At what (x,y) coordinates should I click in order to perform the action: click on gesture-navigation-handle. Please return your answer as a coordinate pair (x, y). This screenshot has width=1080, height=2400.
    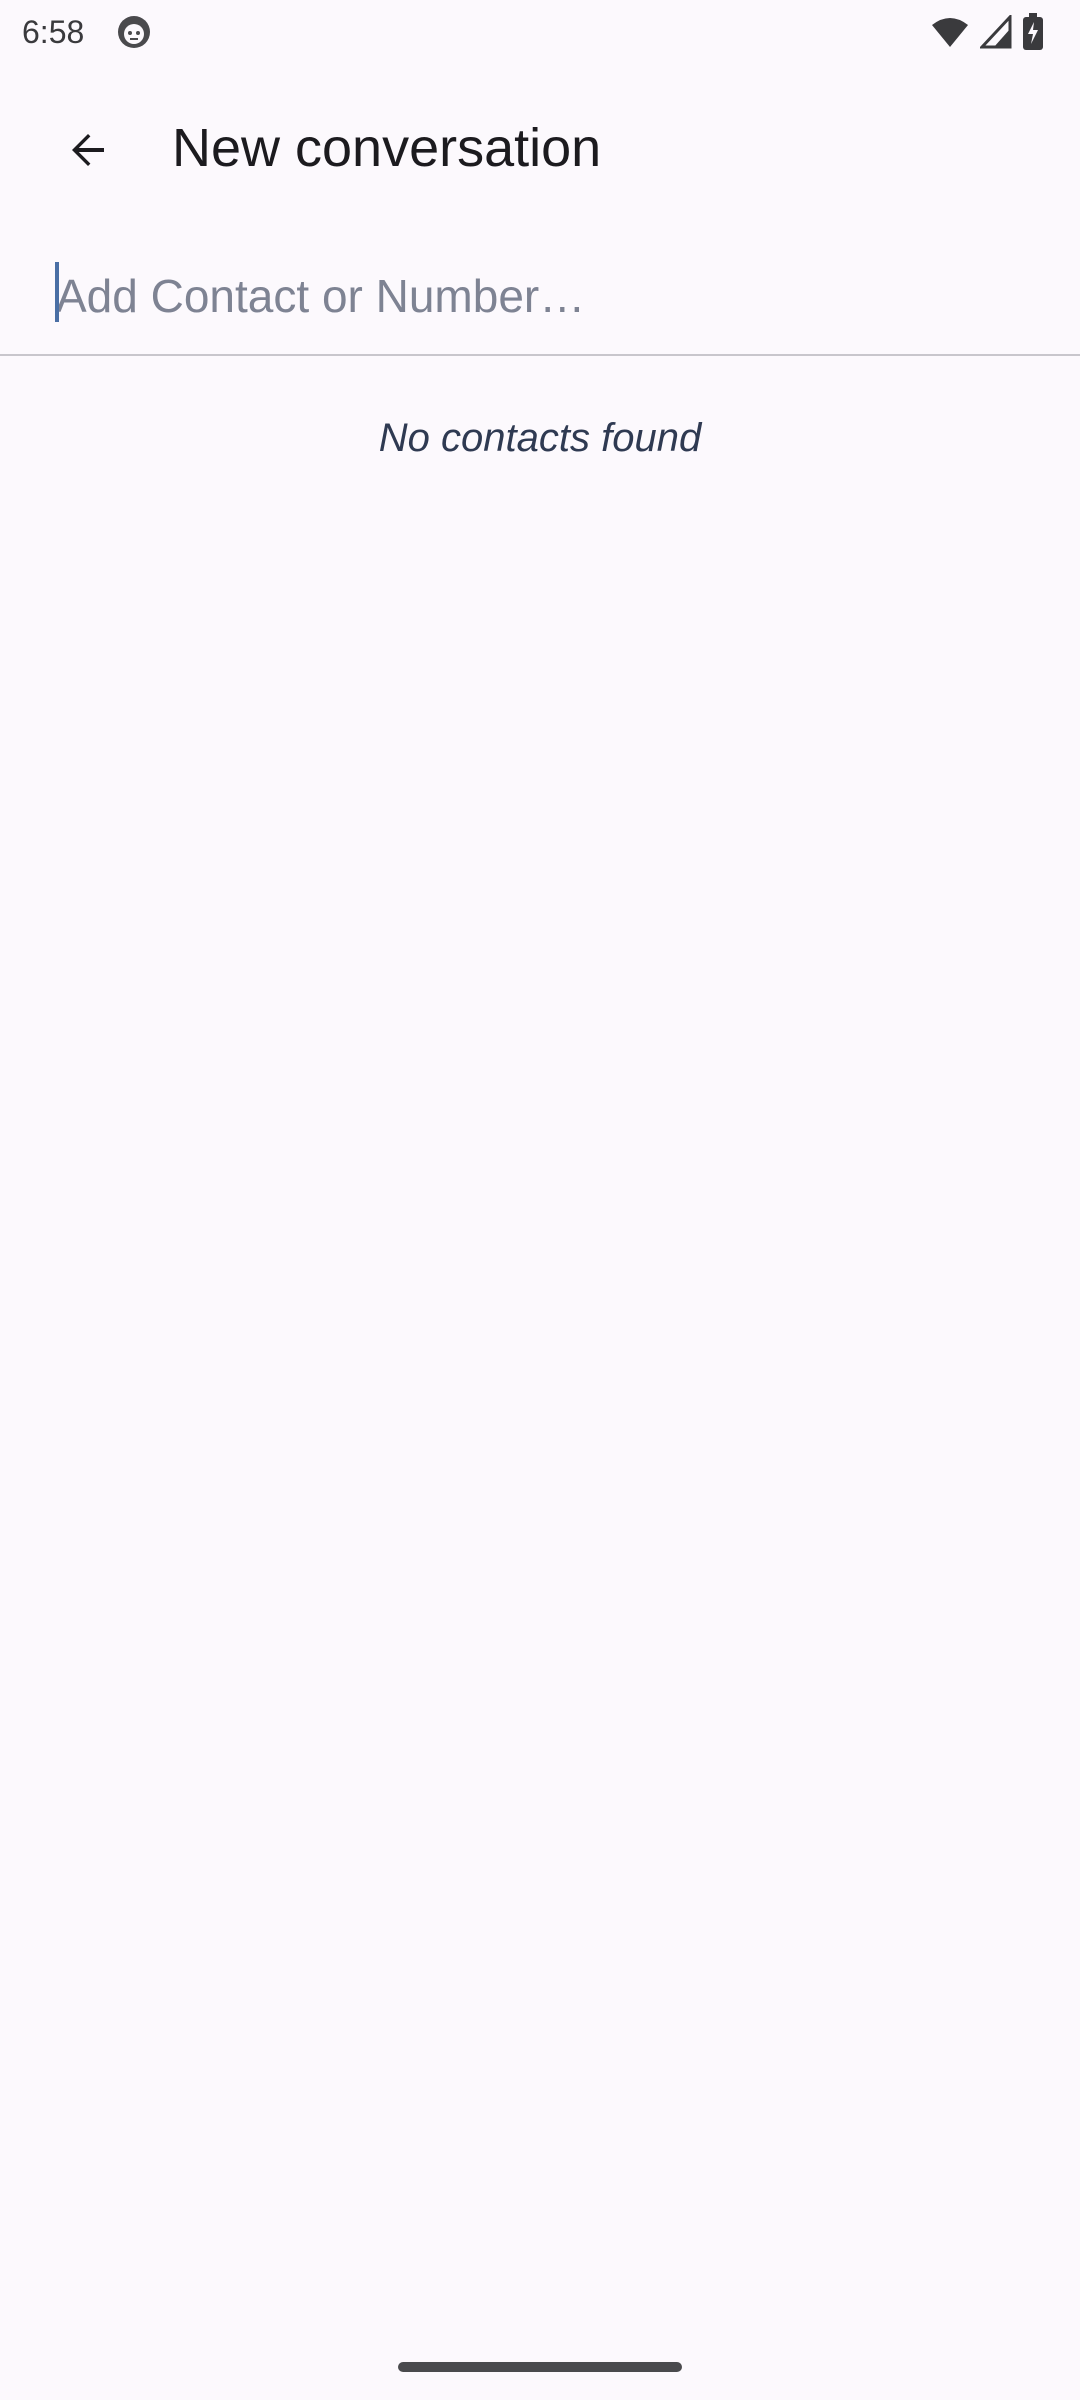
    Looking at the image, I should click on (540, 2367).